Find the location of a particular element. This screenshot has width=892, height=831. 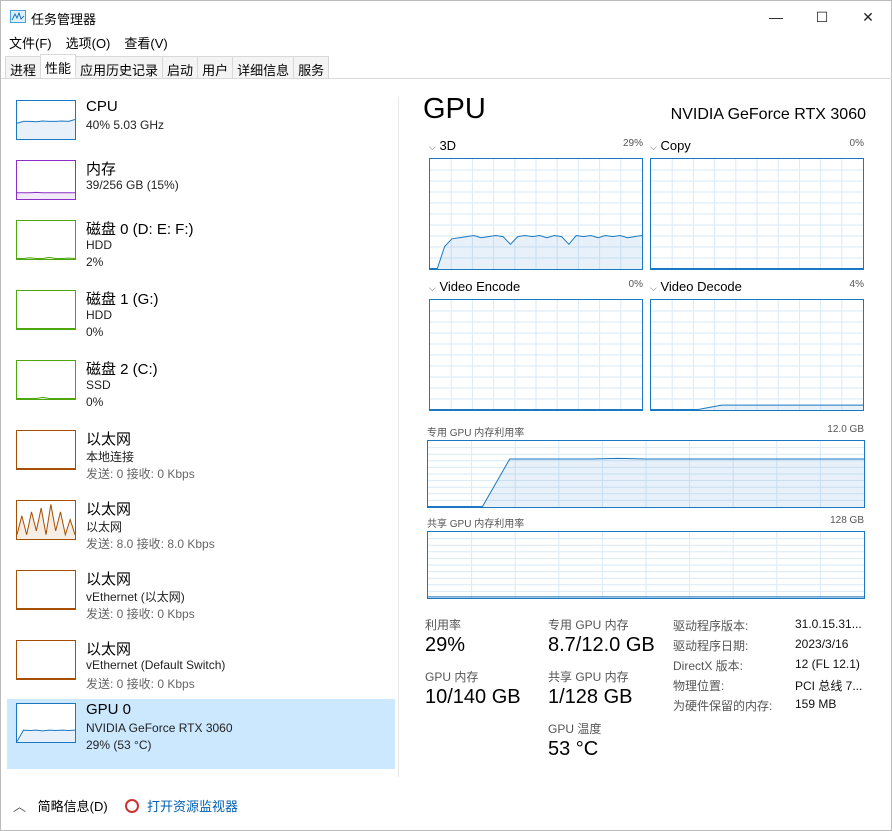

sidebar-item-detail: 本地连接 is located at coordinates (110, 457).